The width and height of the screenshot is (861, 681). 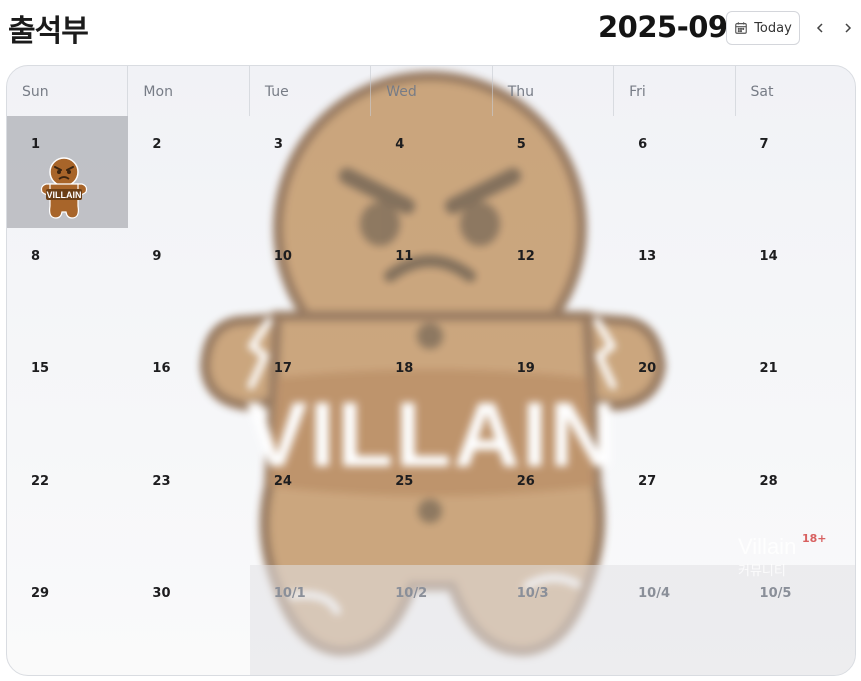 What do you see at coordinates (525, 257) in the screenshot?
I see `day-number: 12` at bounding box center [525, 257].